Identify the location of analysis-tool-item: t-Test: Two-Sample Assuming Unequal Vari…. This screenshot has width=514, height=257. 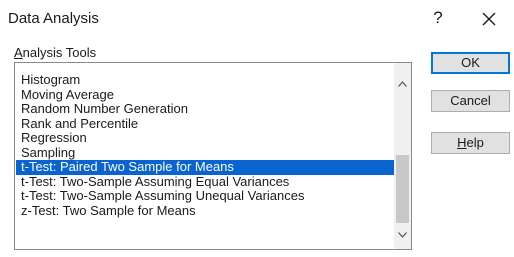
(205, 196).